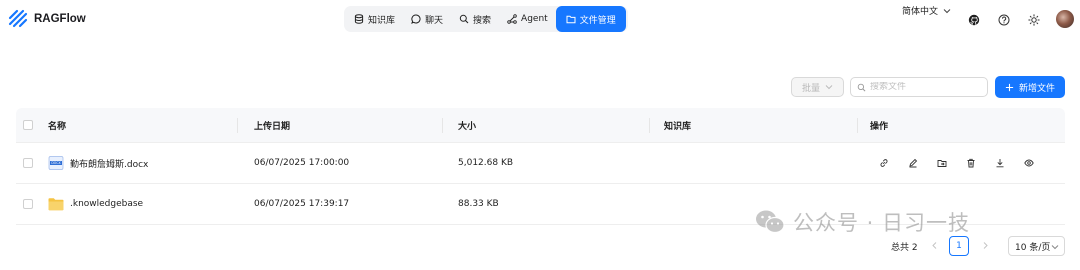  Describe the element at coordinates (904, 248) in the screenshot. I see `total-count: 总共 2` at that location.